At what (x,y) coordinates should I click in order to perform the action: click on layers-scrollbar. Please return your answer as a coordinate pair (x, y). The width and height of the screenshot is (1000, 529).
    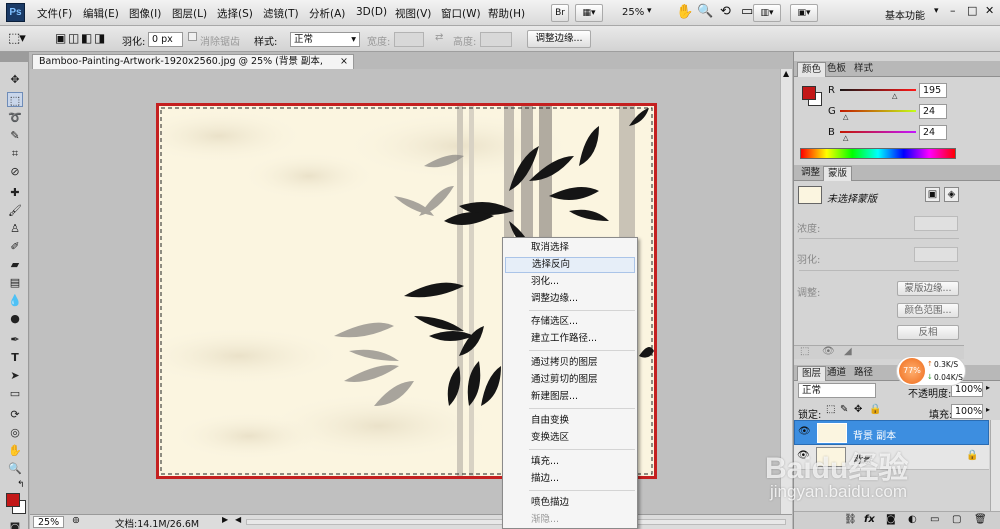
    Looking at the image, I should click on (995, 467).